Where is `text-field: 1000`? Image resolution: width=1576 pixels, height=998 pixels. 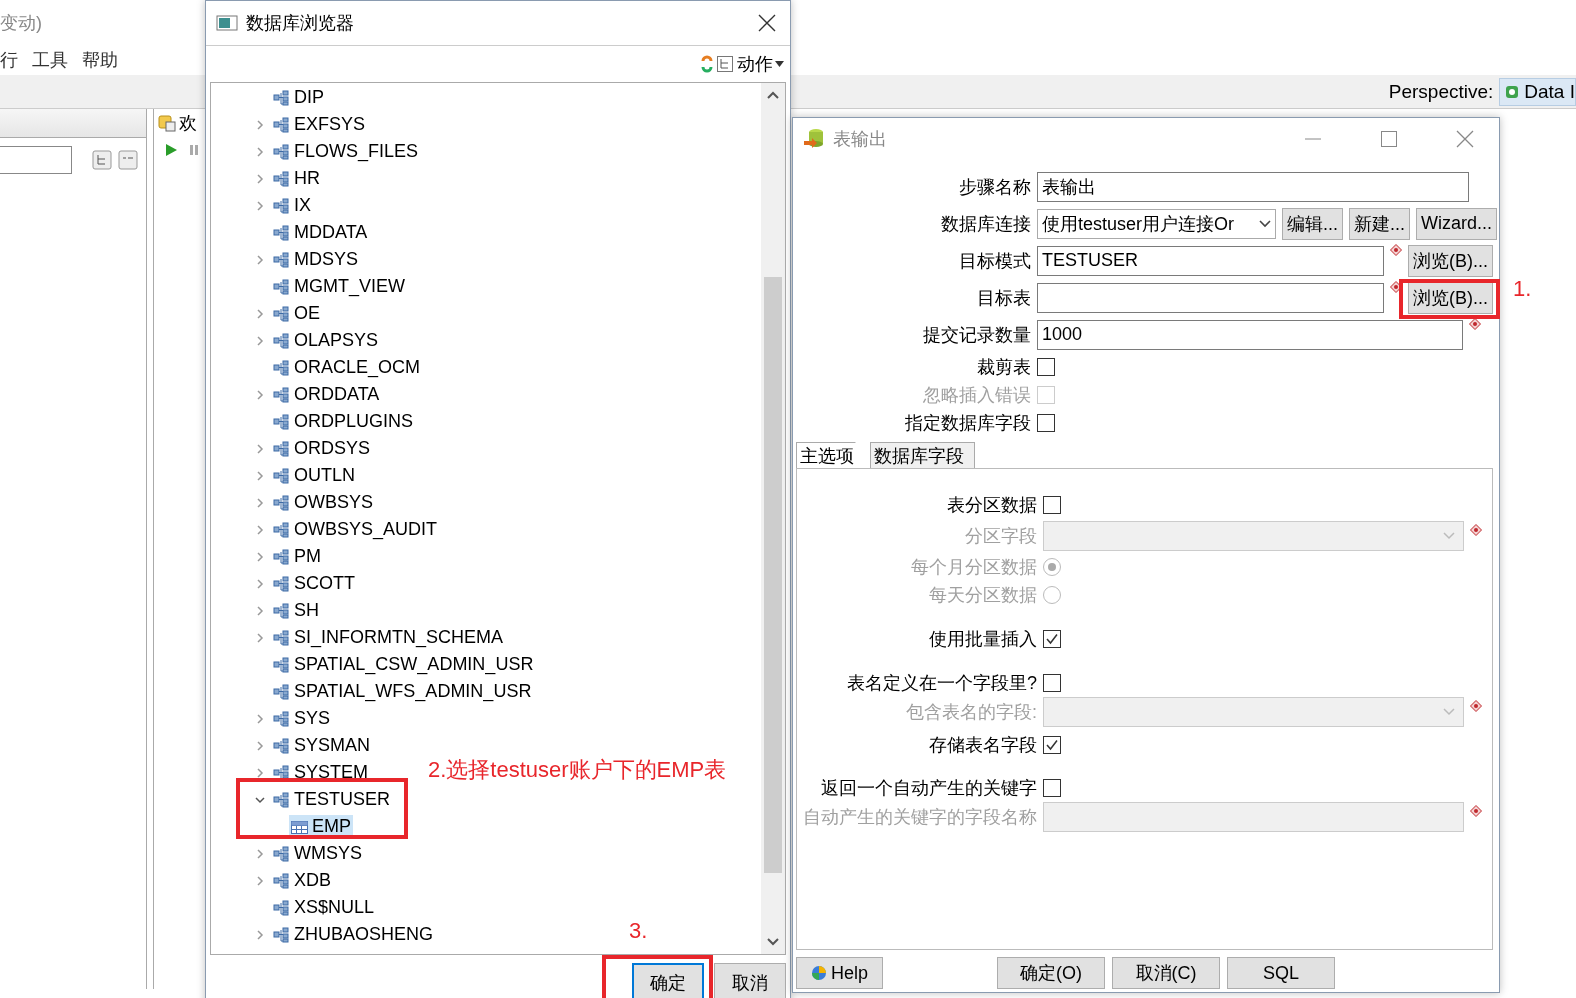
text-field: 1000 is located at coordinates (1250, 334).